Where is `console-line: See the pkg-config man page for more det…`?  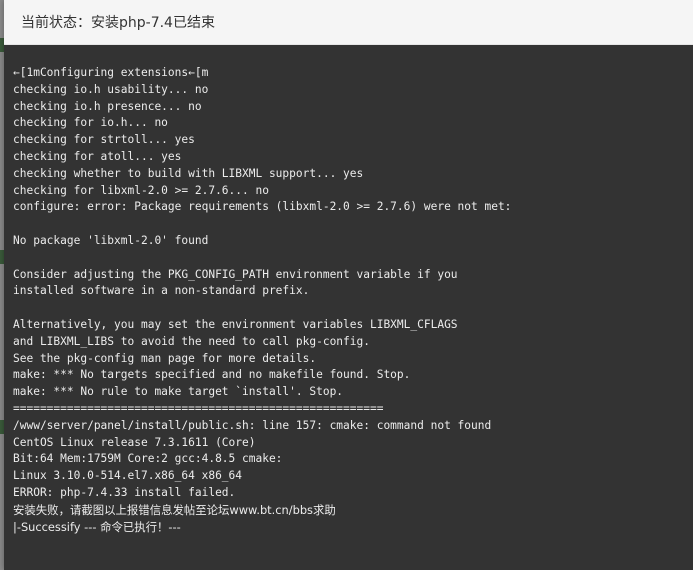
console-line: See the pkg-config man page for more det… is located at coordinates (165, 358).